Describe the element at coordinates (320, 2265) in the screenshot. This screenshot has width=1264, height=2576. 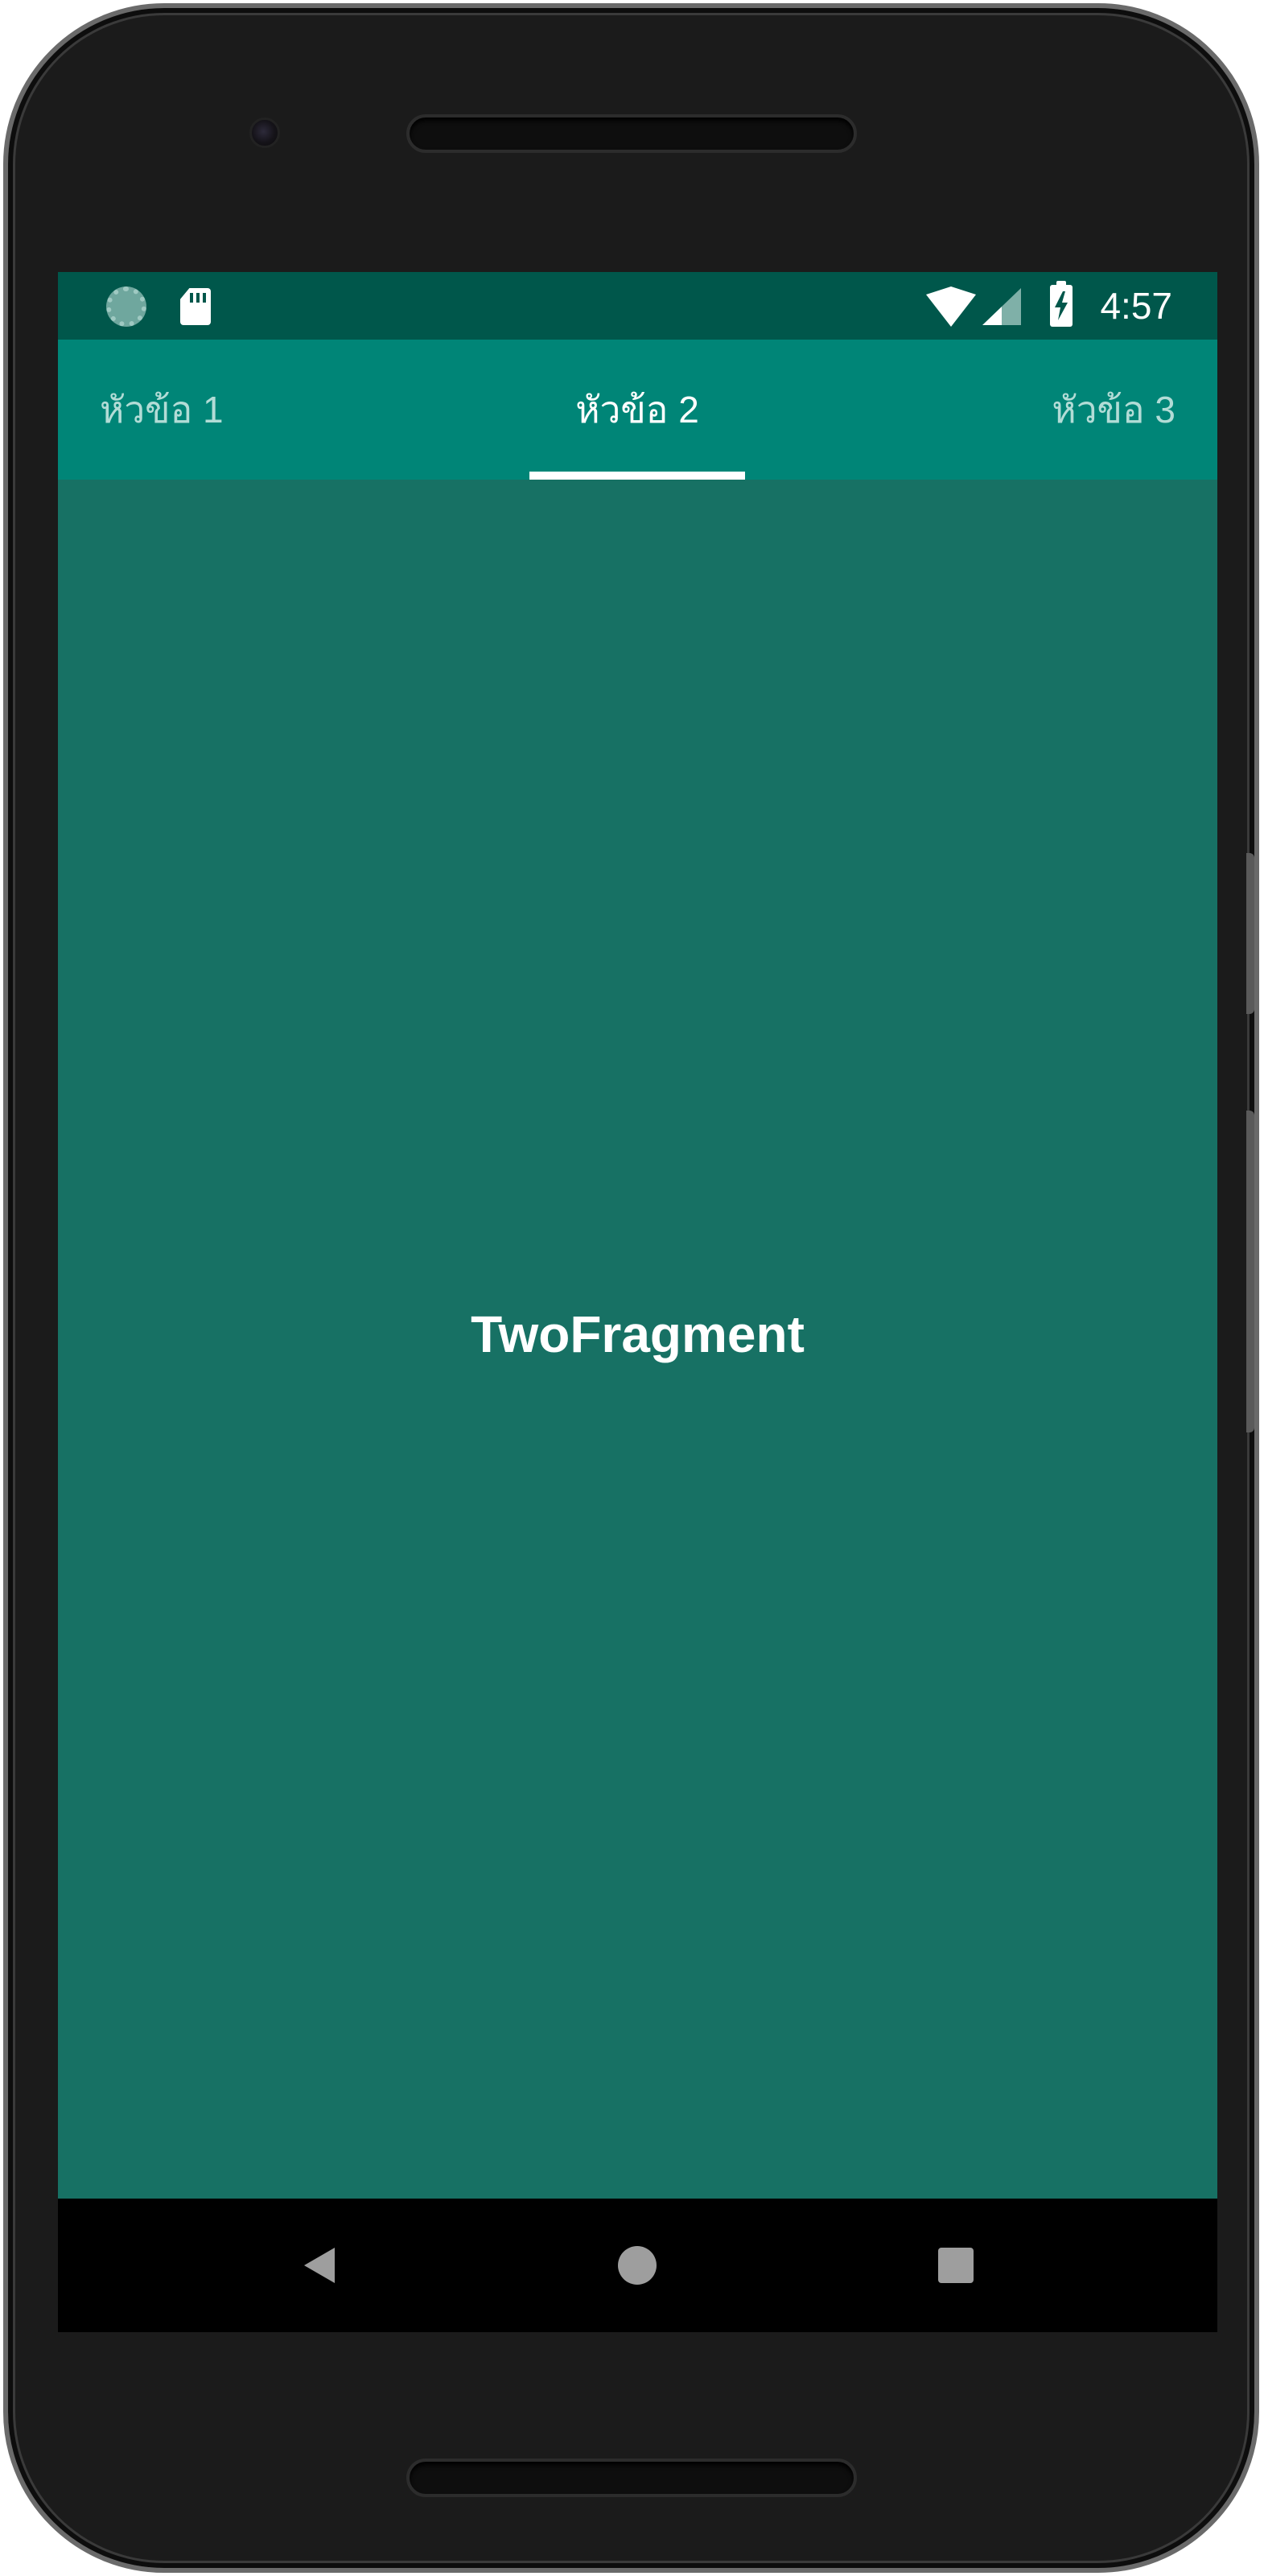
I see `back-icon` at that location.